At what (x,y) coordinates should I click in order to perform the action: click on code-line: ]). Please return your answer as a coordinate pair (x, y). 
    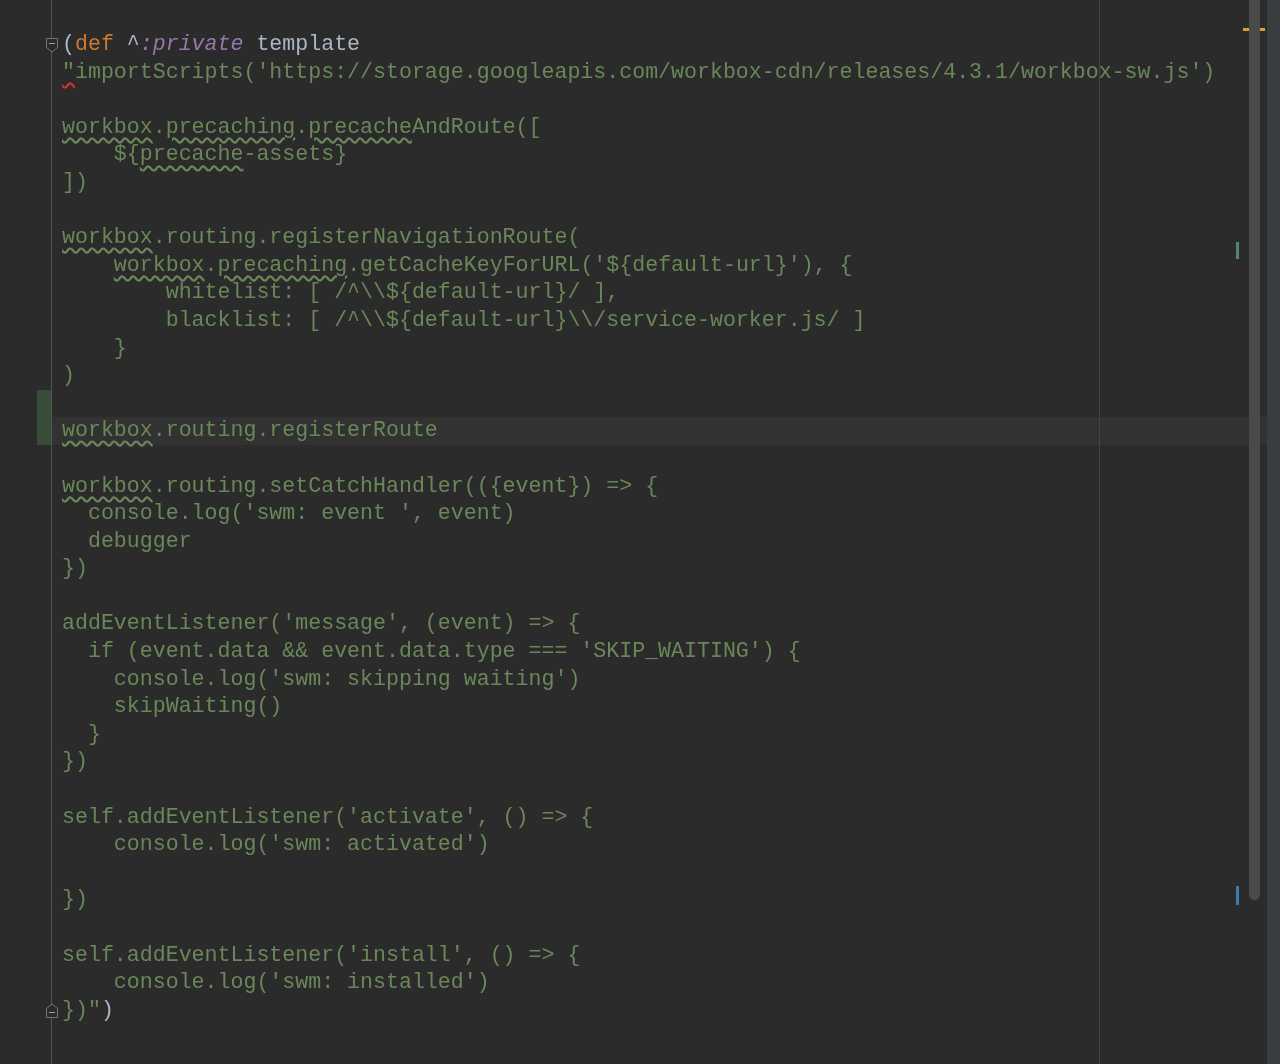
    Looking at the image, I should click on (75, 181).